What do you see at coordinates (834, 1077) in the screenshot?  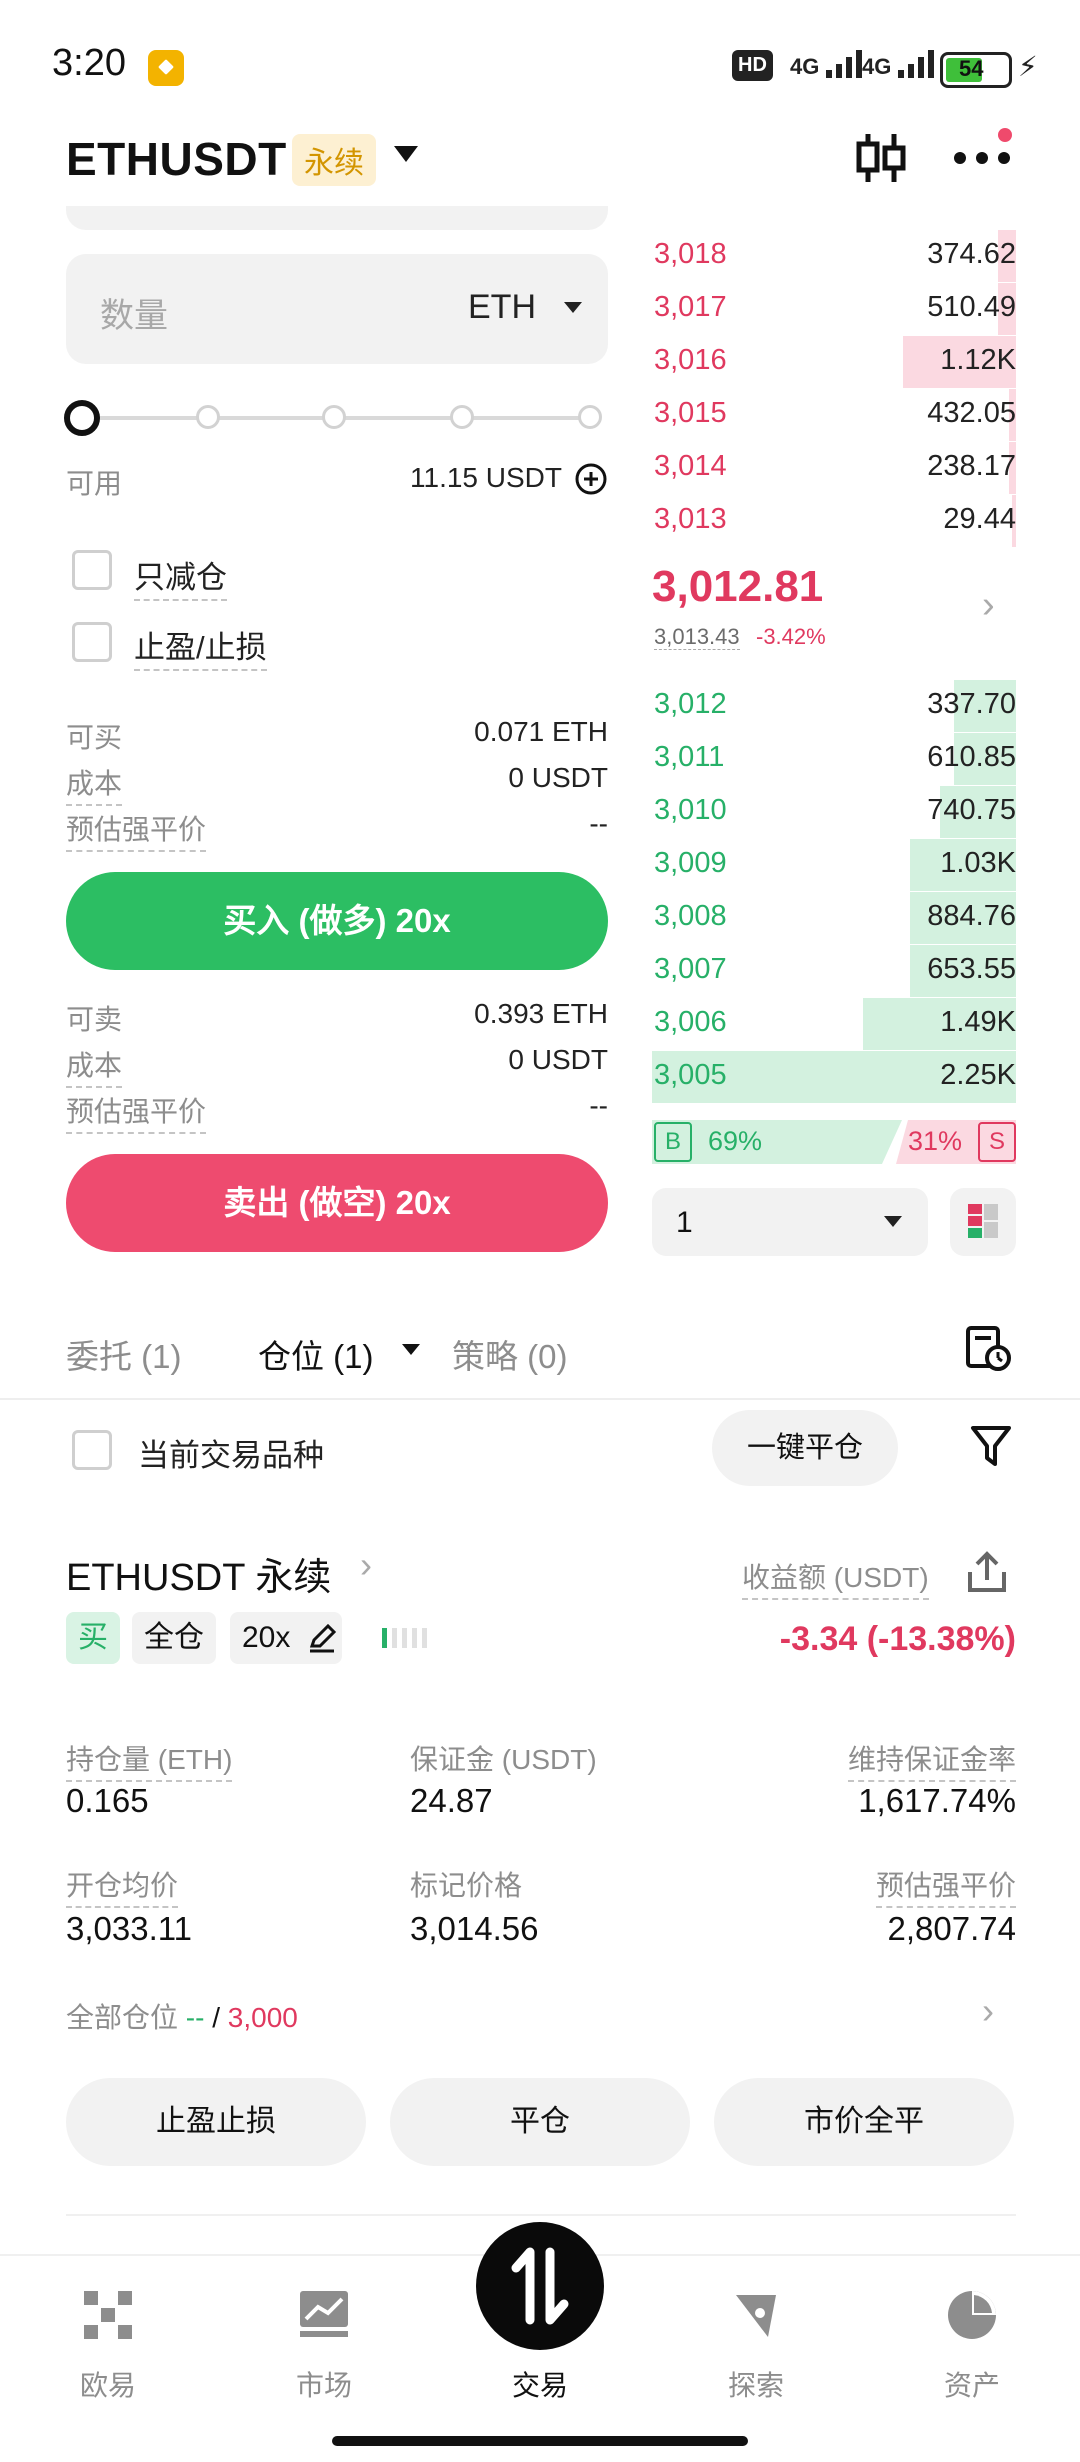 I see `bid-row: 3,005 2.25K` at bounding box center [834, 1077].